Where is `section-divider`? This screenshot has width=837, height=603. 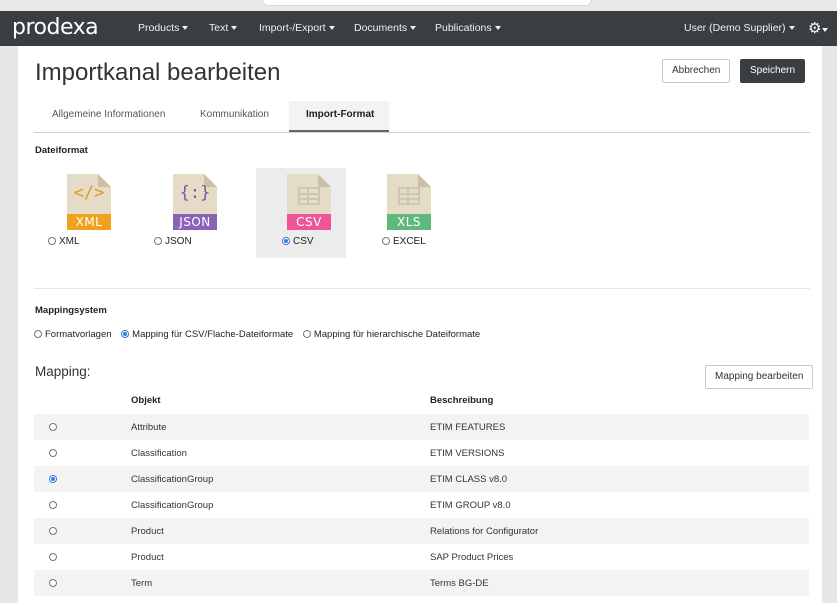 section-divider is located at coordinates (422, 288).